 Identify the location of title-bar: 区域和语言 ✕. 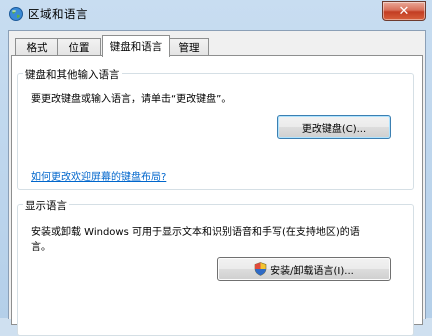
(216, 14).